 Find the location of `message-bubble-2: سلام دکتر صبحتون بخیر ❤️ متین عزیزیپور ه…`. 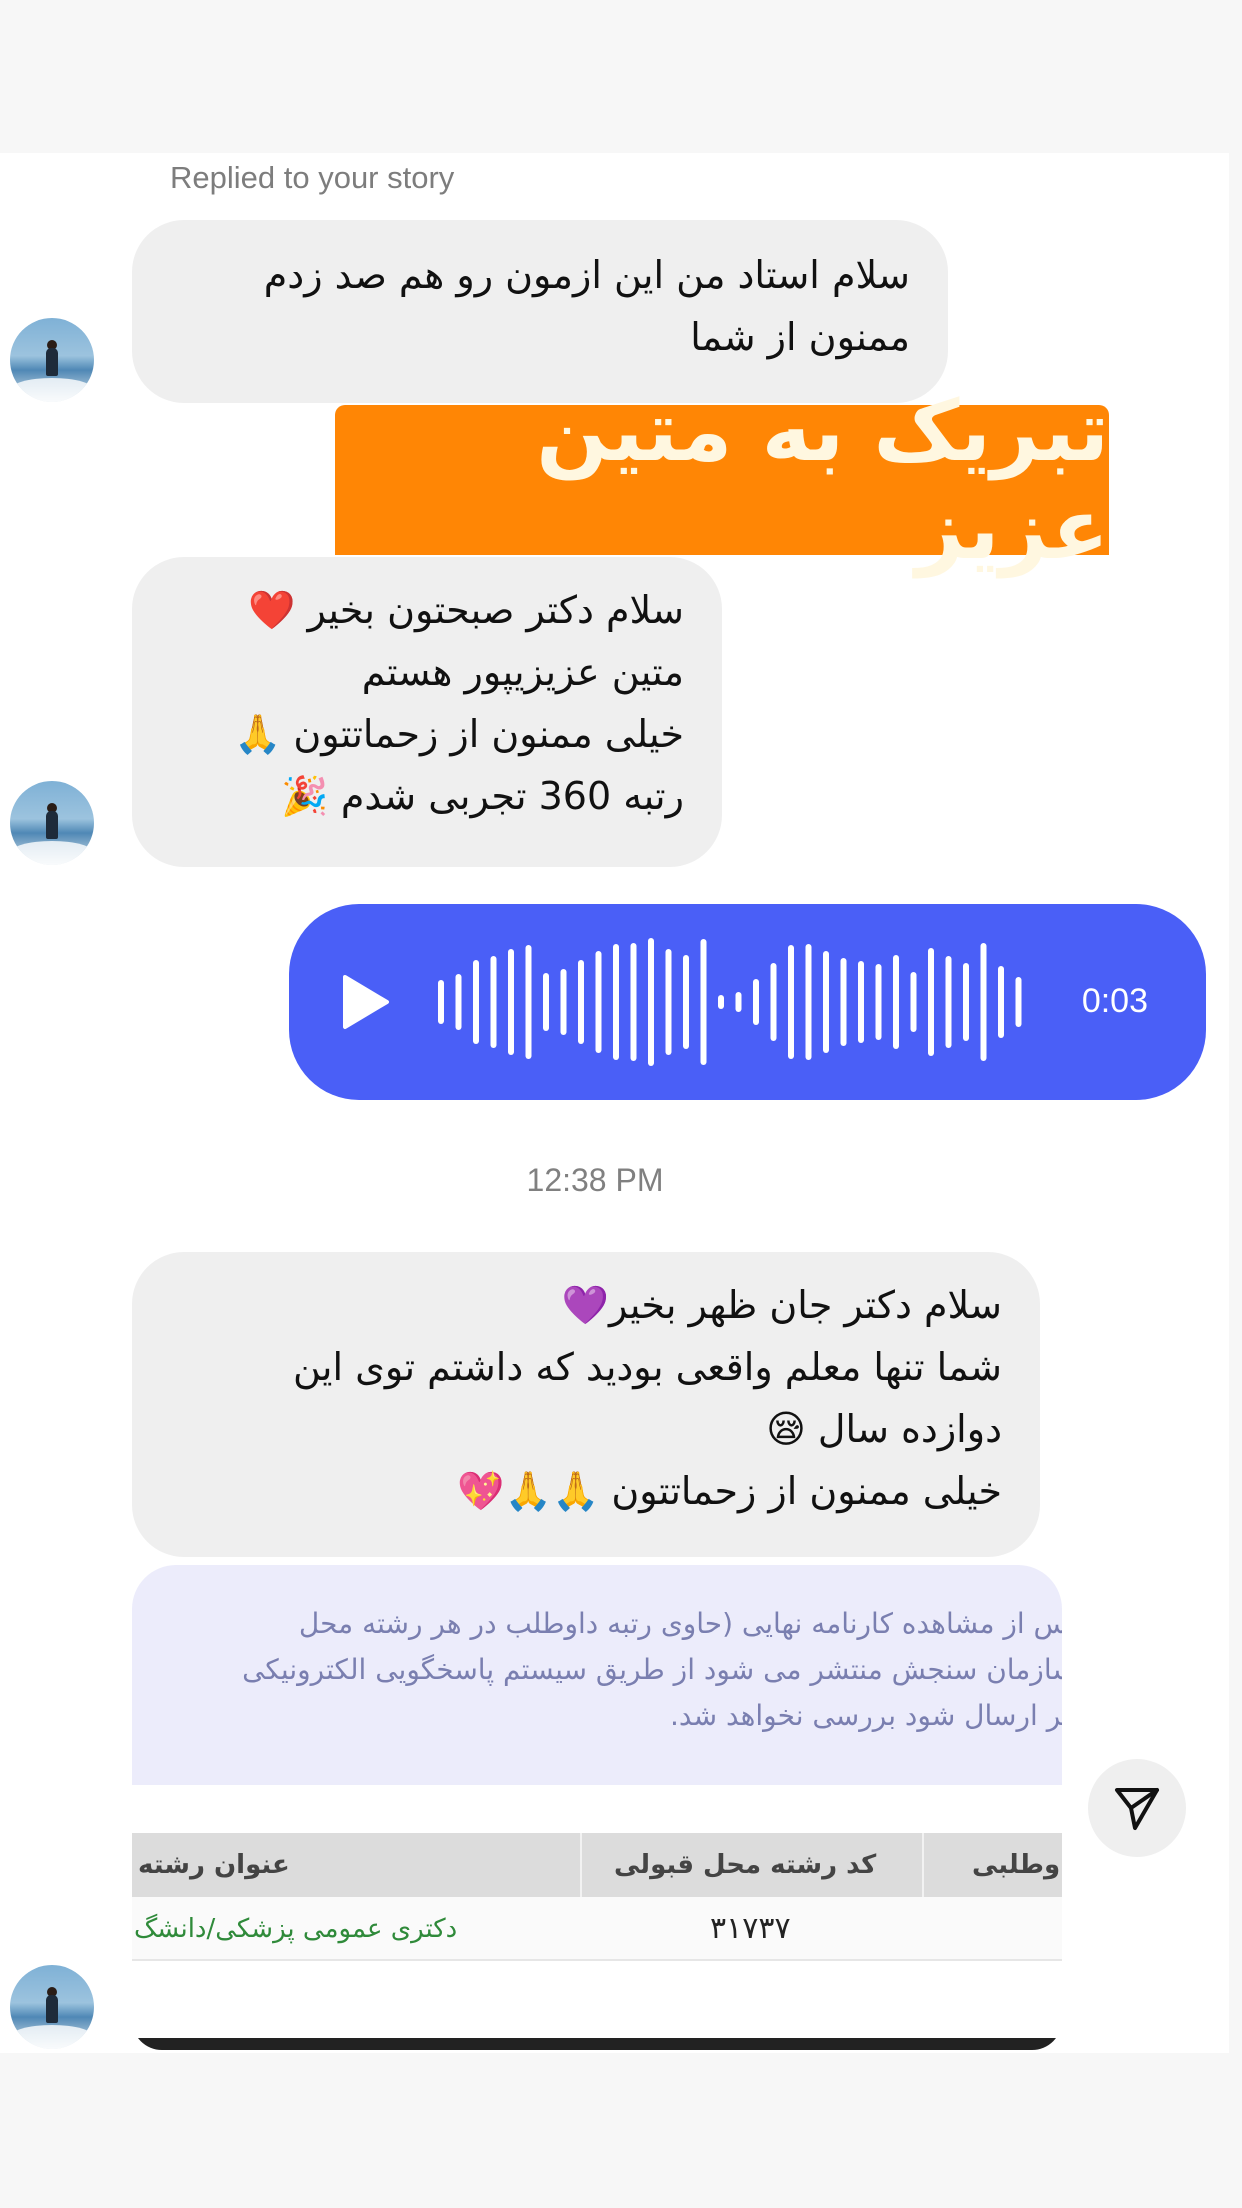

message-bubble-2: سلام دکتر صبحتون بخیر ❤️ متین عزیزیپور ه… is located at coordinates (427, 712).